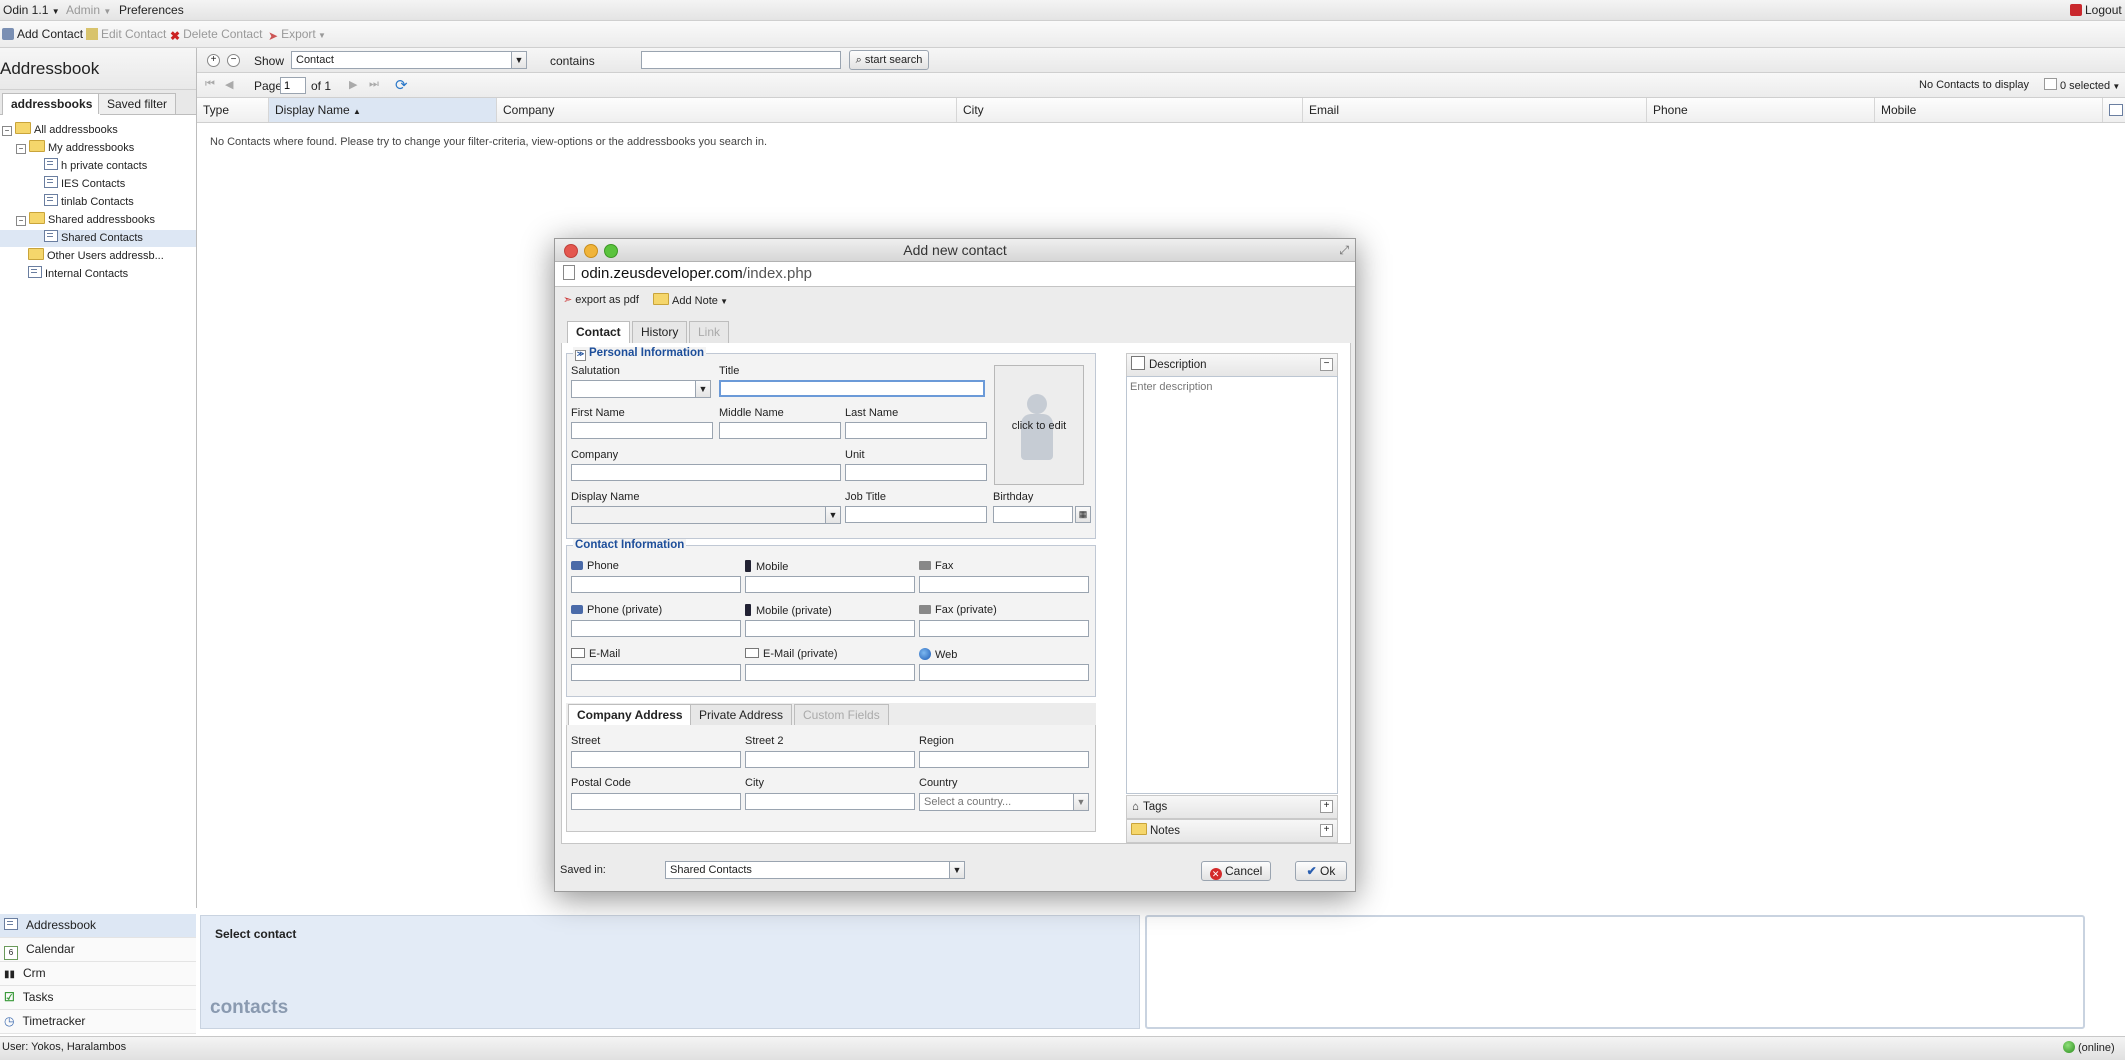 This screenshot has width=2125, height=1060. Describe the element at coordinates (126, 34) in the screenshot. I see `edit-contact-button: Edit Contact` at that location.